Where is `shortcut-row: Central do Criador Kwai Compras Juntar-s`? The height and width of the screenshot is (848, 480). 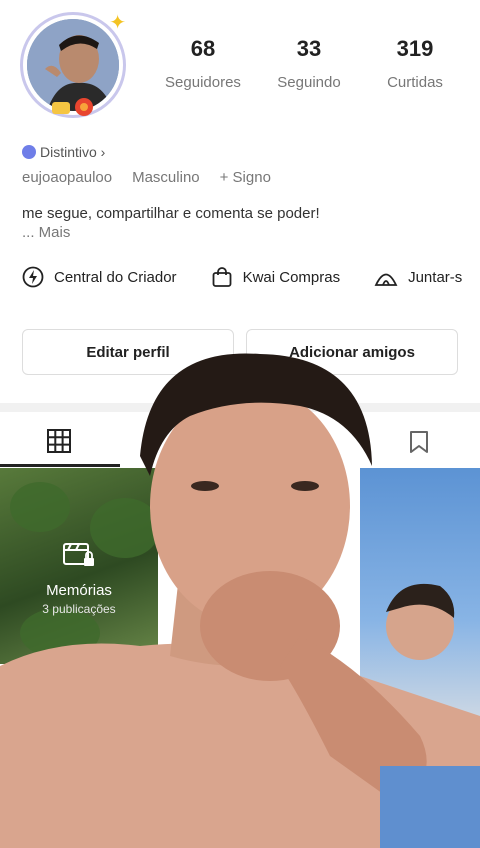 shortcut-row: Central do Criador Kwai Compras Juntar-s is located at coordinates (242, 277).